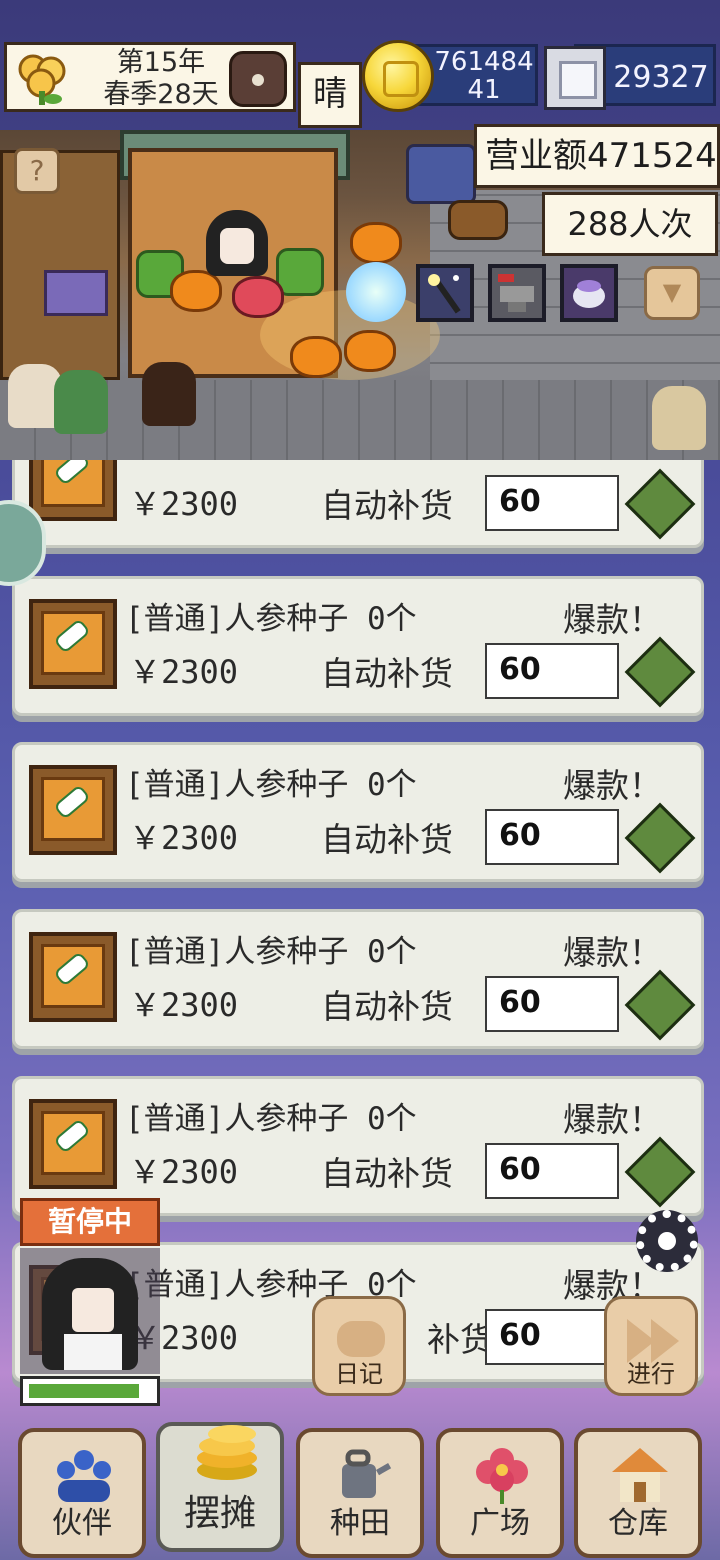 The width and height of the screenshot is (720, 1560). What do you see at coordinates (667, 1241) in the screenshot?
I see `gear-icon` at bounding box center [667, 1241].